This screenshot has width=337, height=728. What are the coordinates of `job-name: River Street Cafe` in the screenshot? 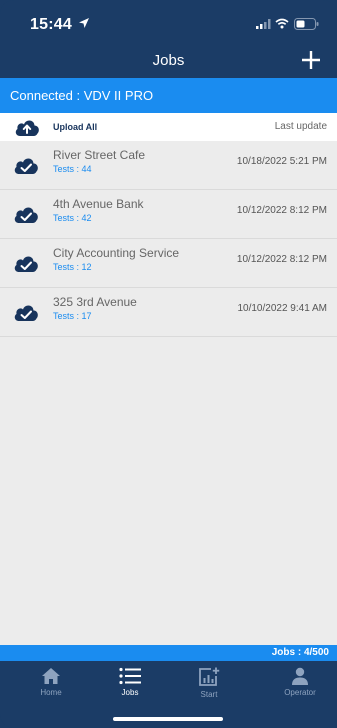 It's located at (99, 155).